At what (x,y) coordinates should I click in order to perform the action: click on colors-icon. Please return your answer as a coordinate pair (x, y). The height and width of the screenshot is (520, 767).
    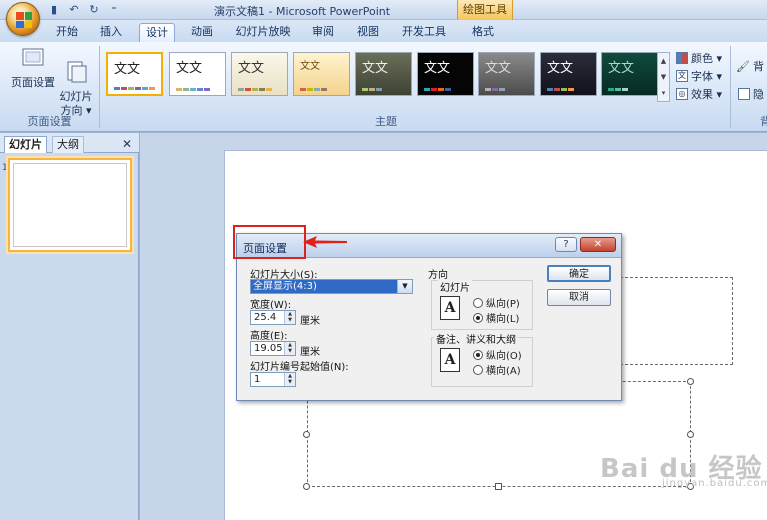
    Looking at the image, I should click on (682, 58).